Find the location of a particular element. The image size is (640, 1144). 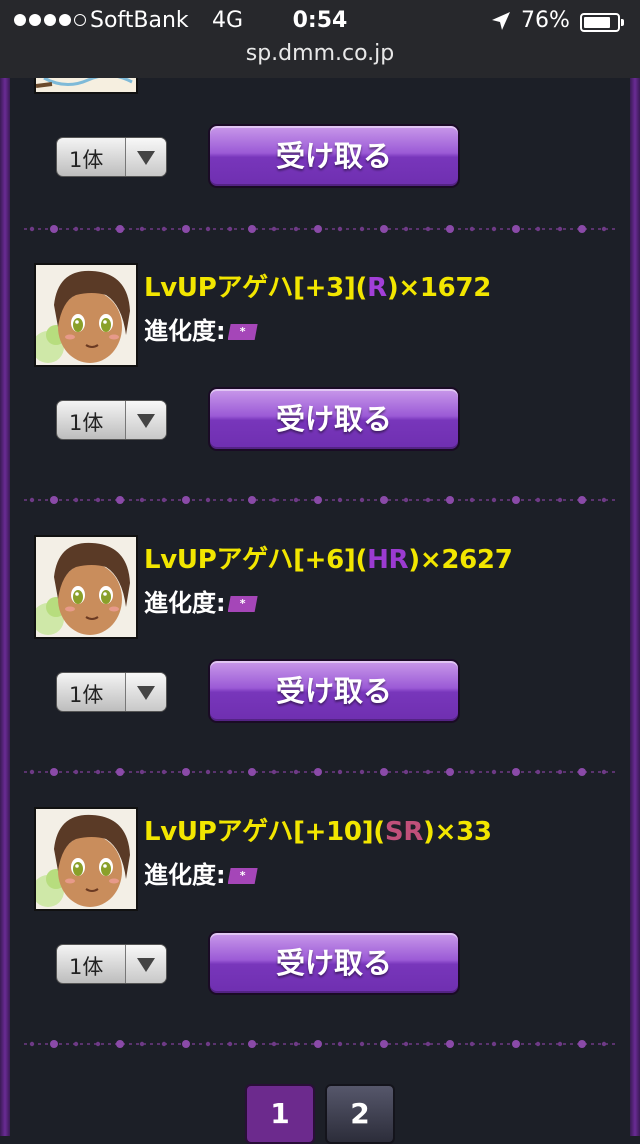

page-button-1: 1 is located at coordinates (280, 1114).